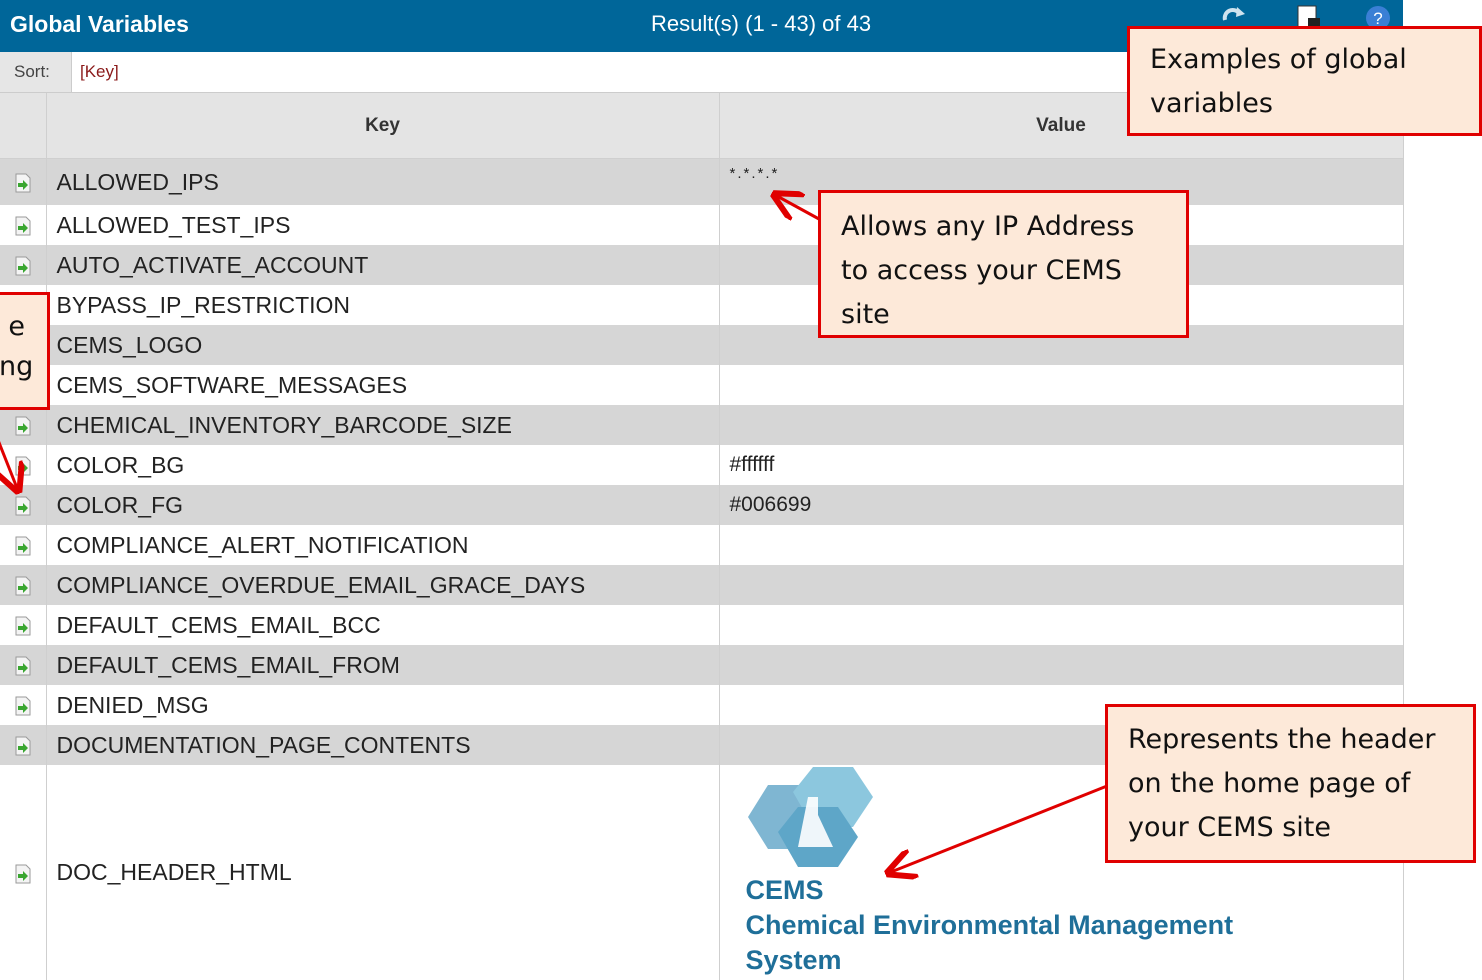 The width and height of the screenshot is (1482, 980). I want to click on arrow-to-color-fg, so click(8, 464).